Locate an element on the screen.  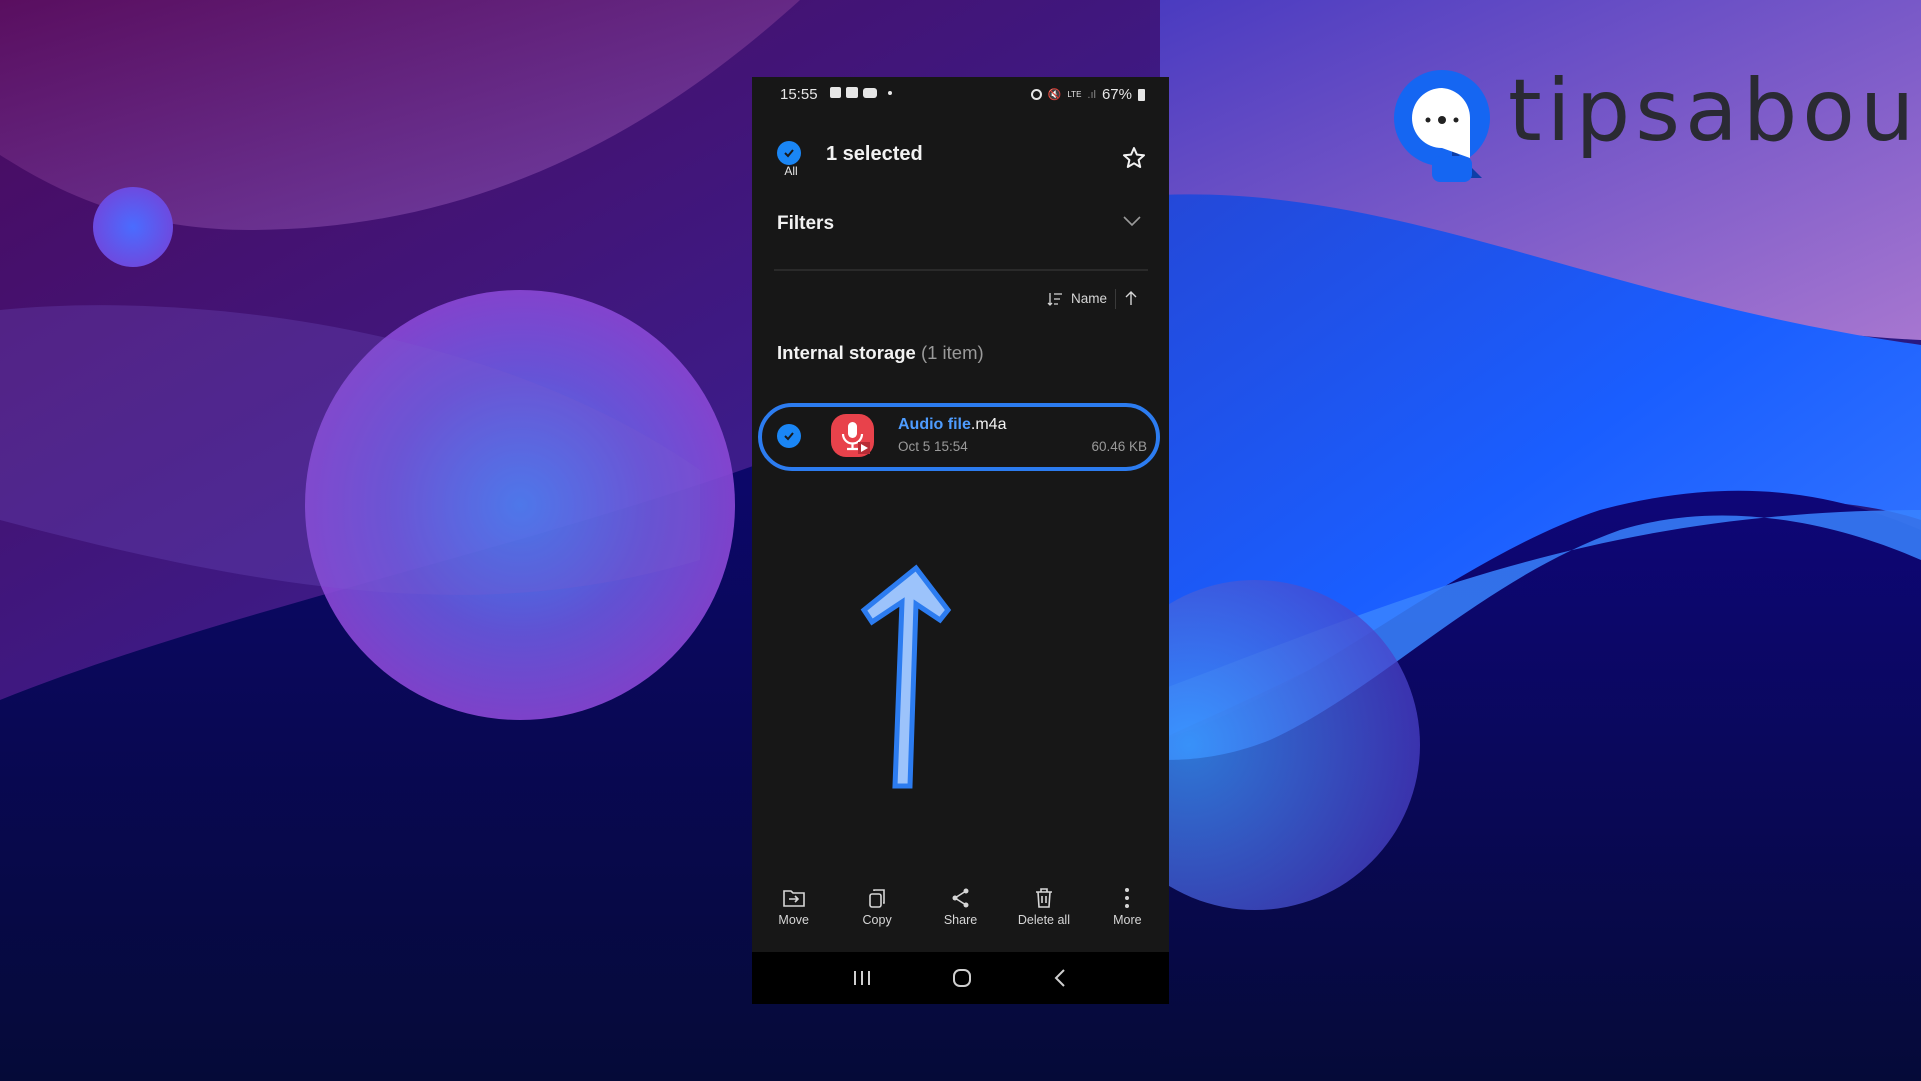
file-date: Oct 5 15:54 is located at coordinates (933, 446).